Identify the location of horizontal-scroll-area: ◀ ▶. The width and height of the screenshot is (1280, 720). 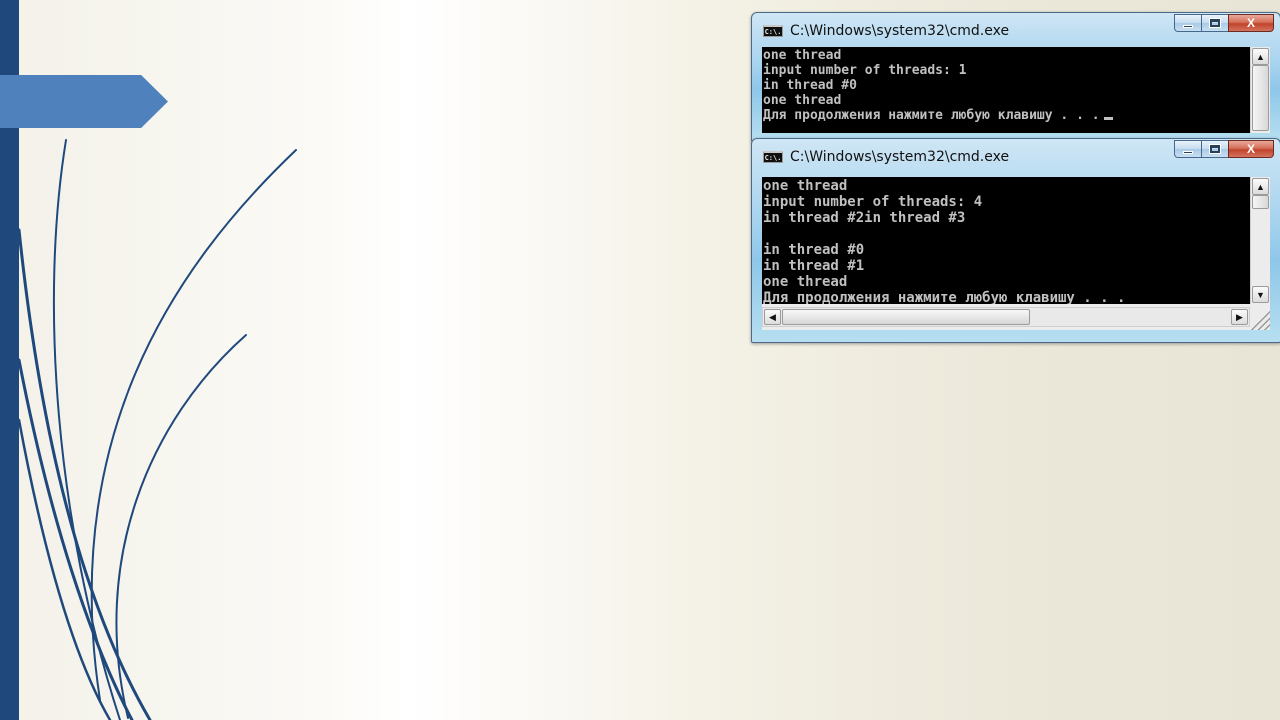
(1016, 317).